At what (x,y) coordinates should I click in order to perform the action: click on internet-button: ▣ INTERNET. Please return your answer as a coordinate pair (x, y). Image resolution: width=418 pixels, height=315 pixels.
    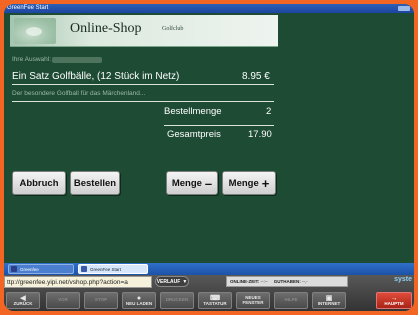
    Looking at the image, I should click on (329, 300).